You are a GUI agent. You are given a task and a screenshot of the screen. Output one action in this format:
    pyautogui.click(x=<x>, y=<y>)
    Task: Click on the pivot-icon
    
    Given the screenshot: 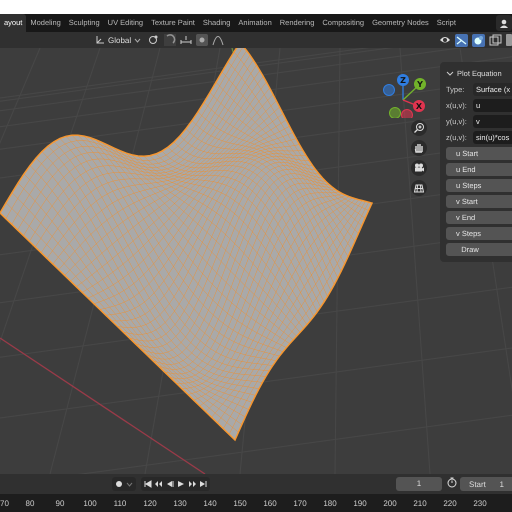 What is the action you would take?
    pyautogui.click(x=154, y=40)
    